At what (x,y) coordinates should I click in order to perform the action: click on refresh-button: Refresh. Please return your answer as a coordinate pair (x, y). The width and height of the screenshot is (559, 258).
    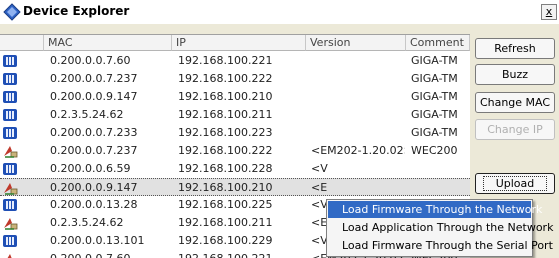
    Looking at the image, I should click on (515, 48).